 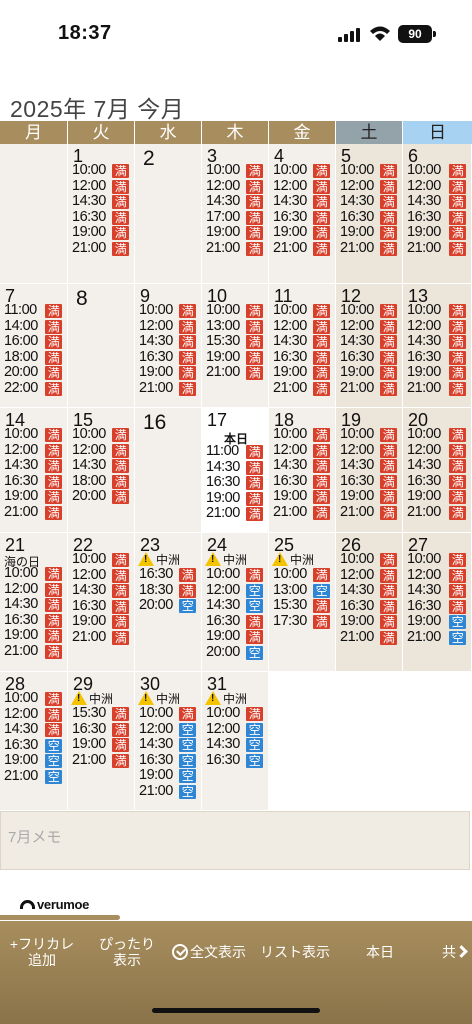 I want to click on time-slot: 16:00 満, so click(x=34, y=341).